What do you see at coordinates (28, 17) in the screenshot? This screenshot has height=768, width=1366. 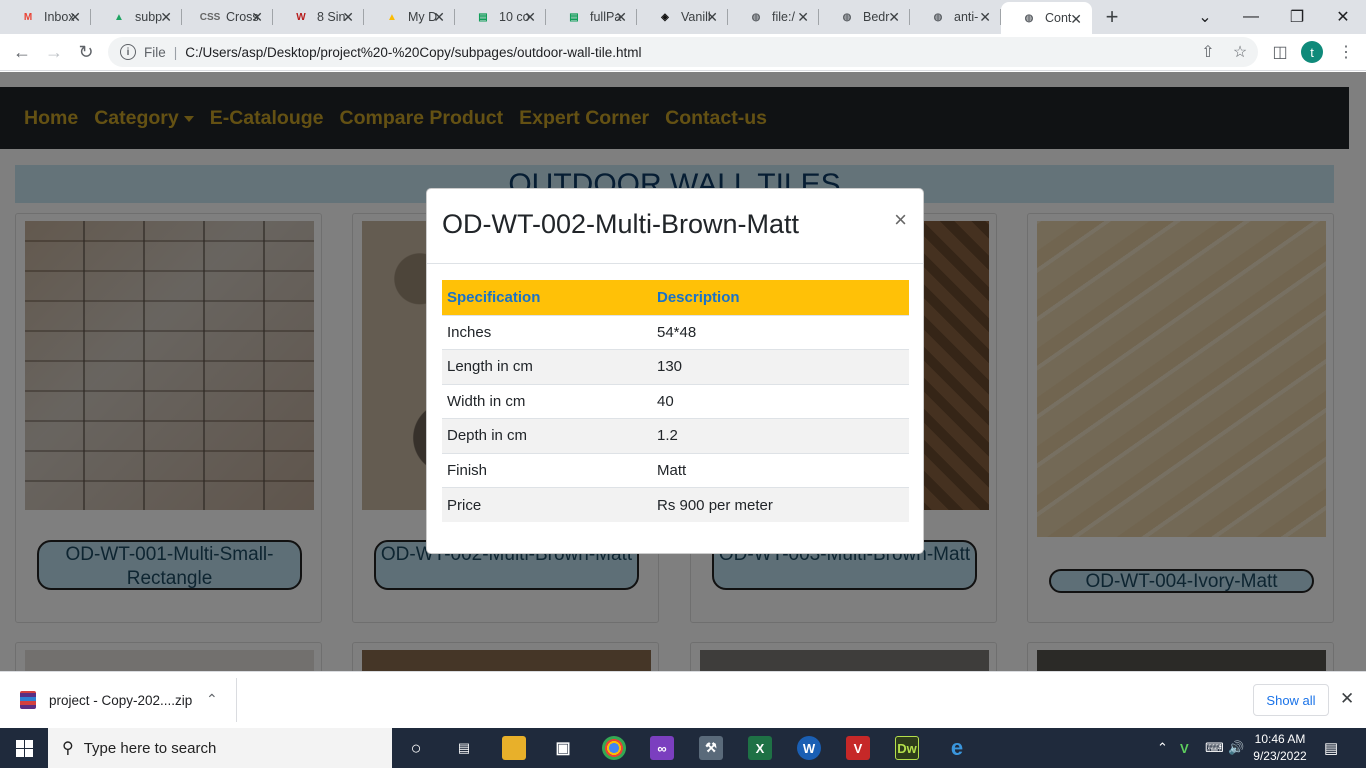 I see `gmail-icon: M` at bounding box center [28, 17].